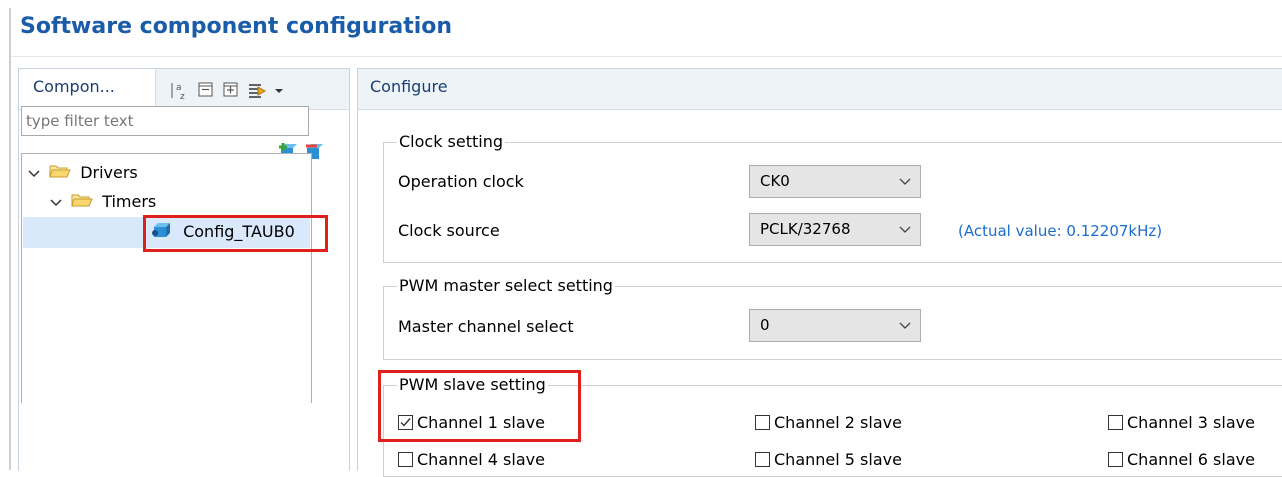 This screenshot has height=477, width=1282. I want to click on channel-3-slave-label: Channel 3 slave, so click(1191, 422).